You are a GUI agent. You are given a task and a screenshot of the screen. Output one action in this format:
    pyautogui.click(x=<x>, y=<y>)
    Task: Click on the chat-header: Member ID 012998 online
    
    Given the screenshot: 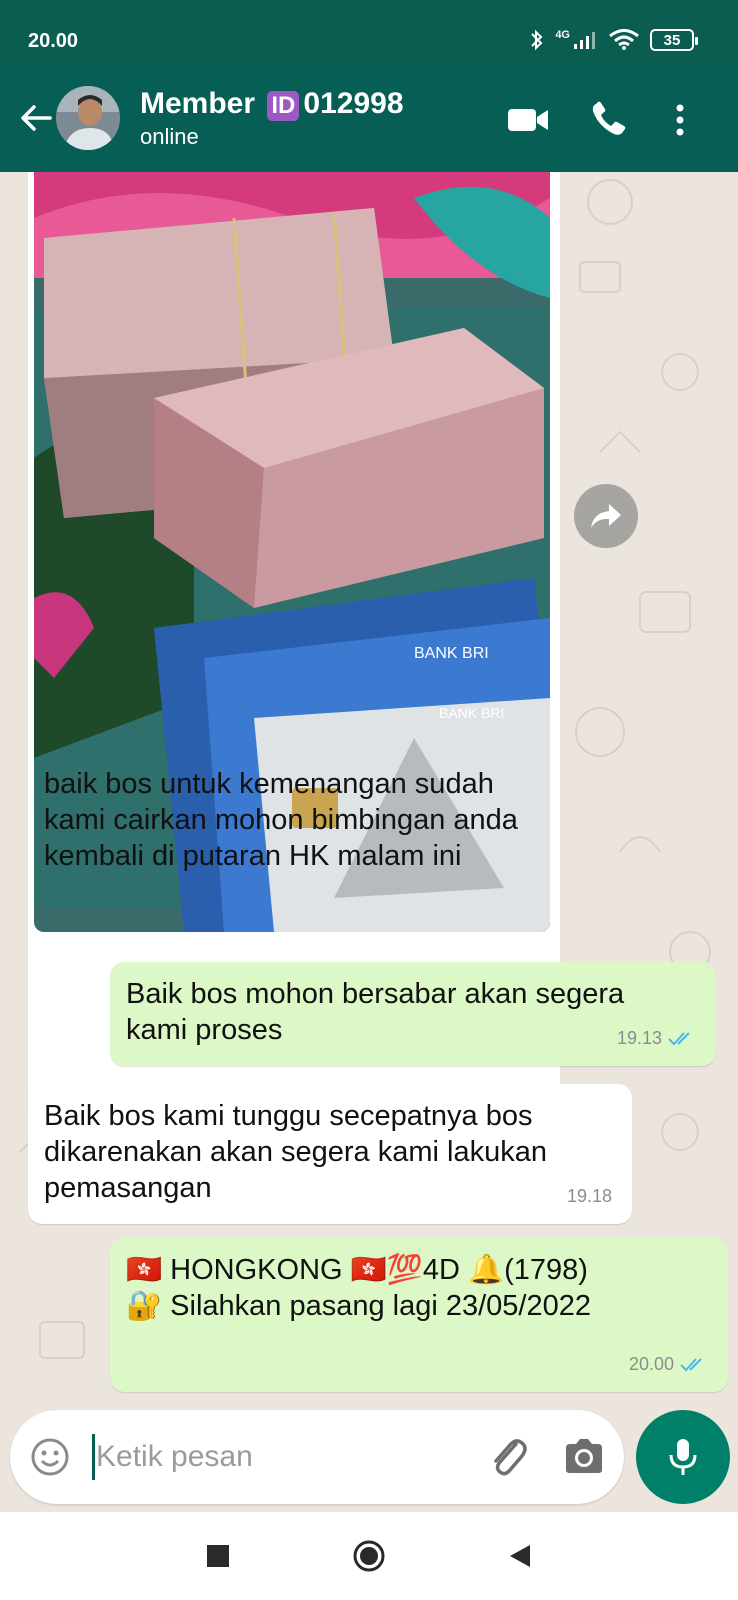 What is the action you would take?
    pyautogui.click(x=369, y=120)
    